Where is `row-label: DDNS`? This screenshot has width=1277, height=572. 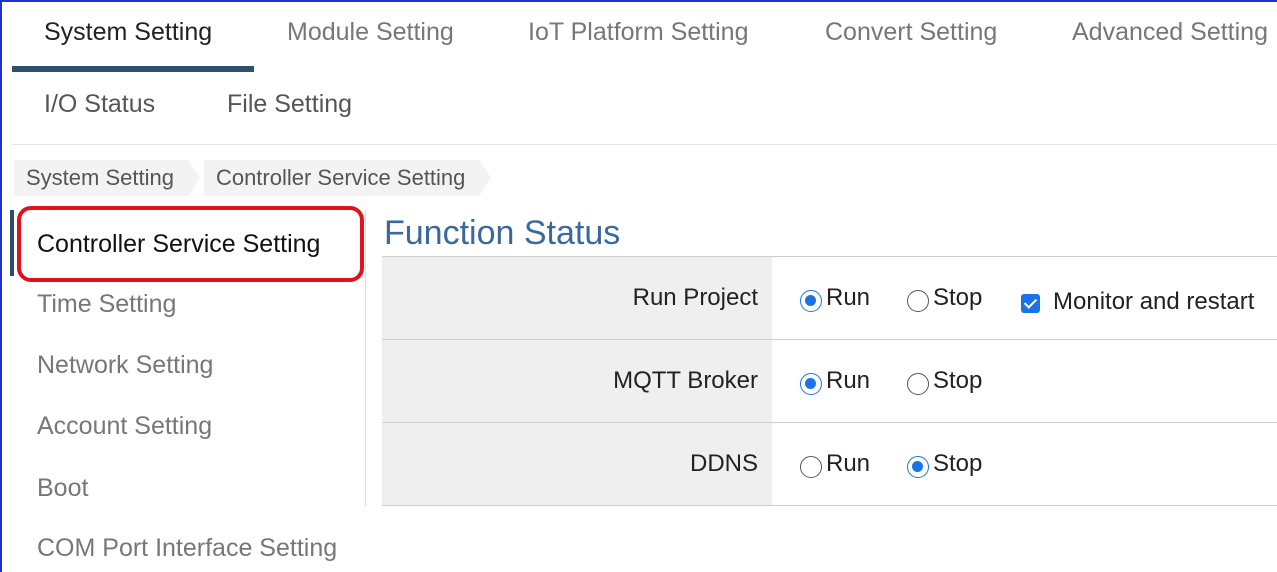 row-label: DDNS is located at coordinates (723, 463).